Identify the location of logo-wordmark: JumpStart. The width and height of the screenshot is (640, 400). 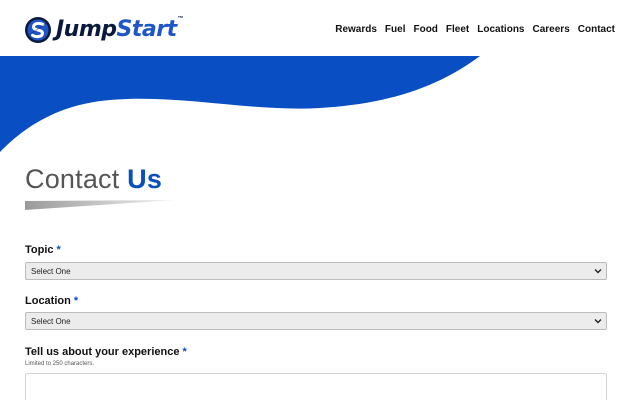
(116, 30).